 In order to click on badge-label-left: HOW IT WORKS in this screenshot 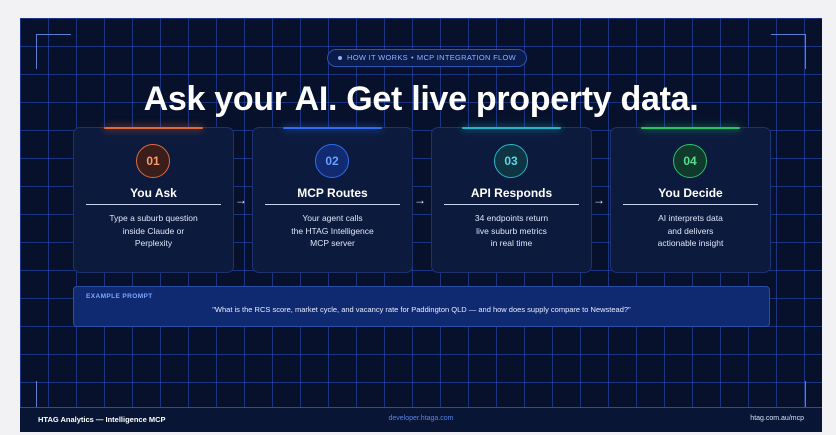, I will do `click(377, 57)`.